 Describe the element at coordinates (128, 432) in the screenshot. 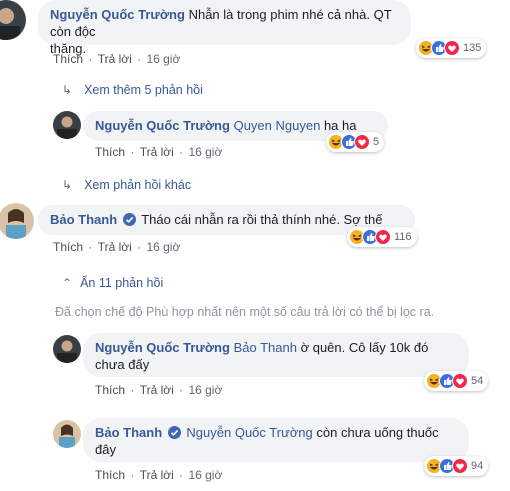

I see `reply-author: Bảo Thanh` at that location.